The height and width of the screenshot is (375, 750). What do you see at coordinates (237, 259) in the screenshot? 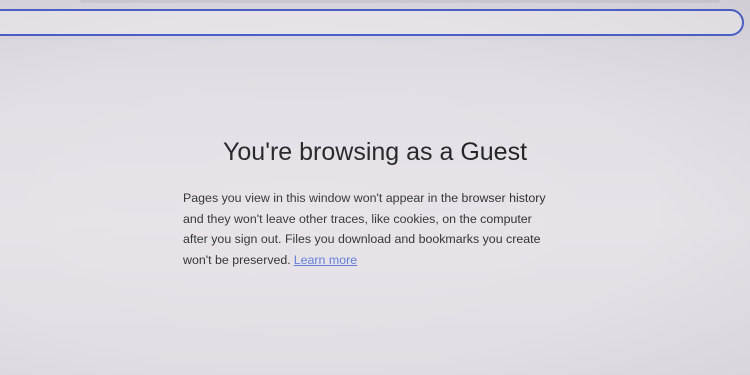
I see `description-line-text: won't be preserved.` at bounding box center [237, 259].